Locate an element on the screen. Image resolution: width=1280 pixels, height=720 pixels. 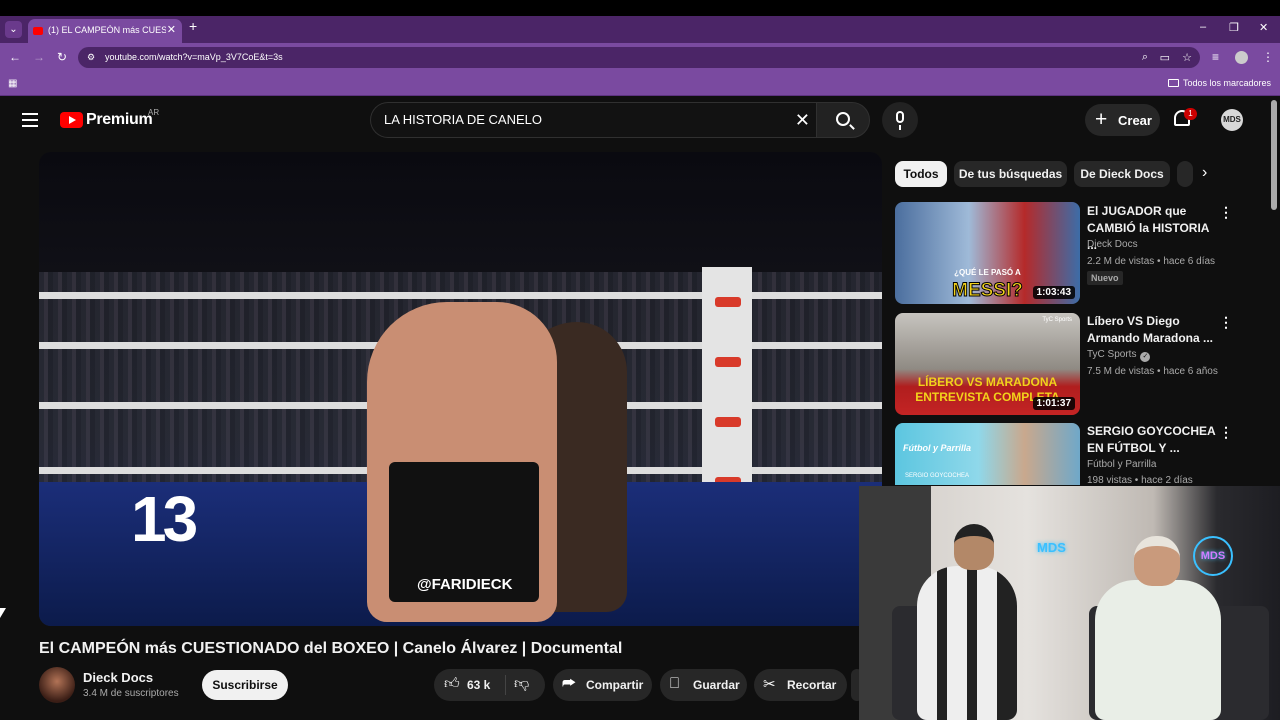
rec-views-3: 198 vistas is located at coordinates (1110, 480).